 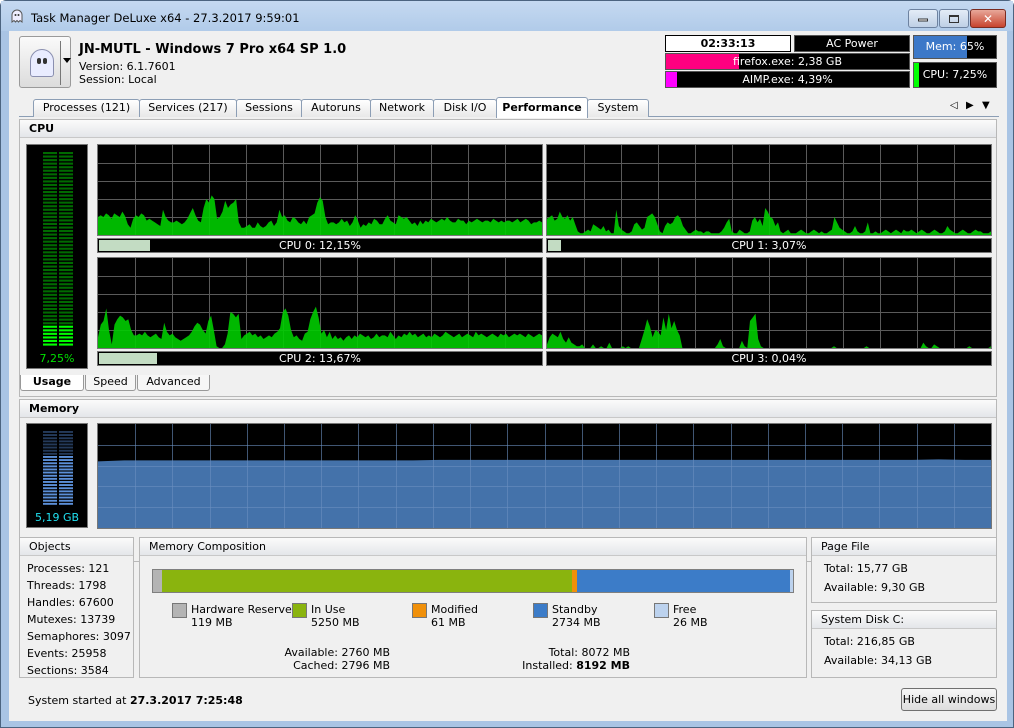 I want to click on cpu3-usage-bar: CPU 3: 0,04%, so click(x=769, y=358).